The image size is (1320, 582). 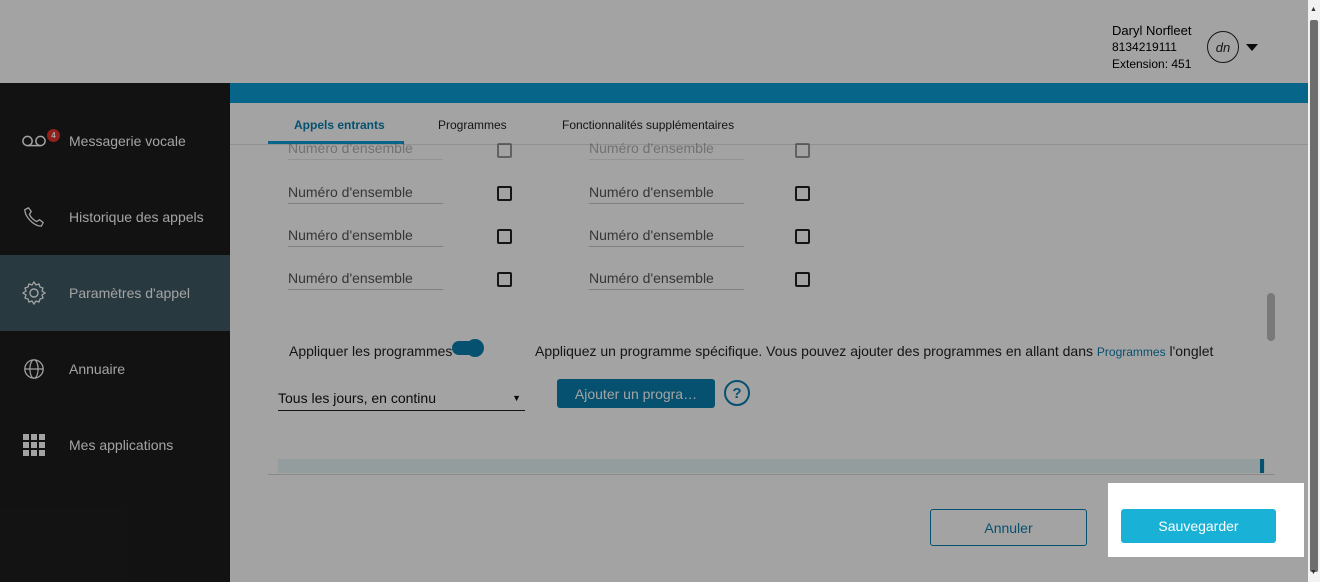 I want to click on page-scrollbar-thumb, so click(x=1314, y=296).